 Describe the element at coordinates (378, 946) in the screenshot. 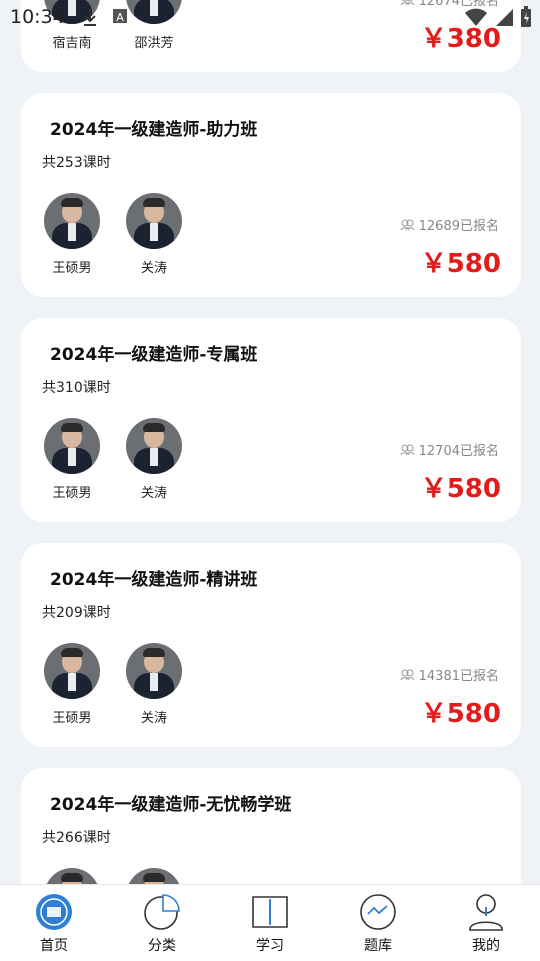

I see `tab-label: 题库` at that location.